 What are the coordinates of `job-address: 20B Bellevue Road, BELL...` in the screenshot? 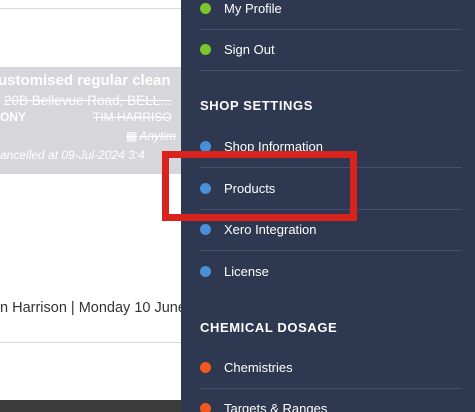 It's located at (88, 100).